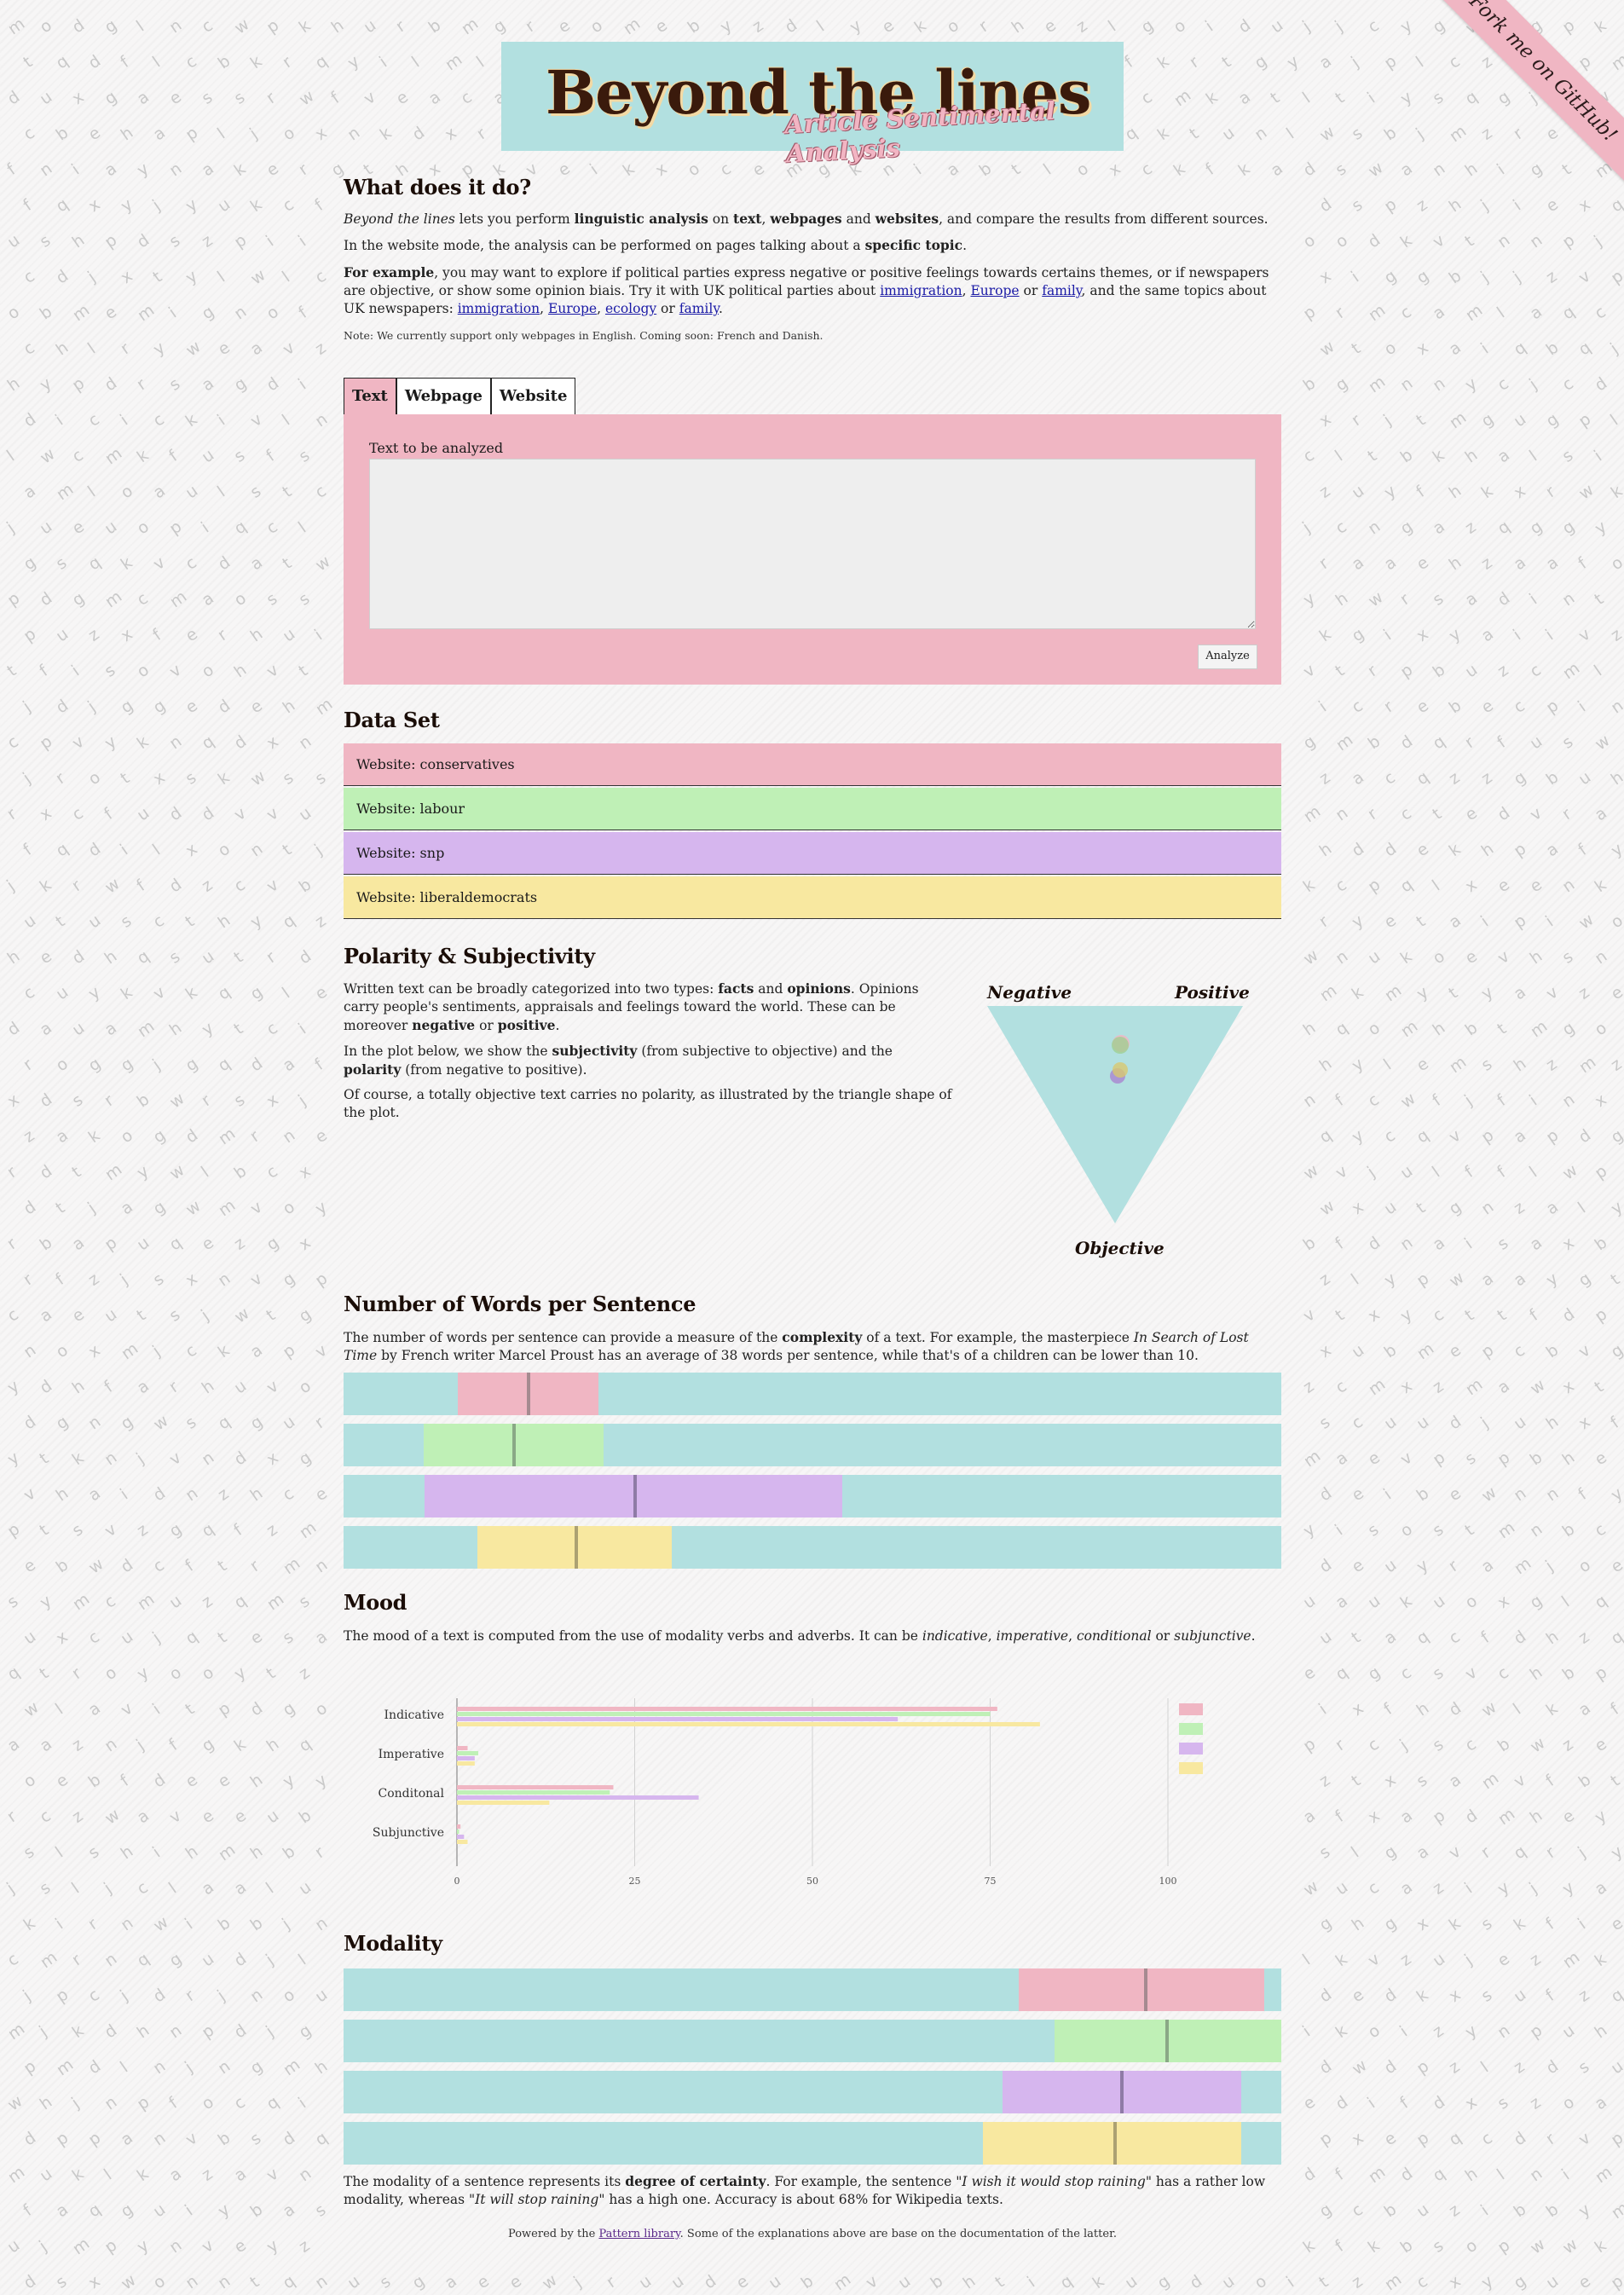  I want to click on mood-category-label: Conditonal, so click(412, 1794).